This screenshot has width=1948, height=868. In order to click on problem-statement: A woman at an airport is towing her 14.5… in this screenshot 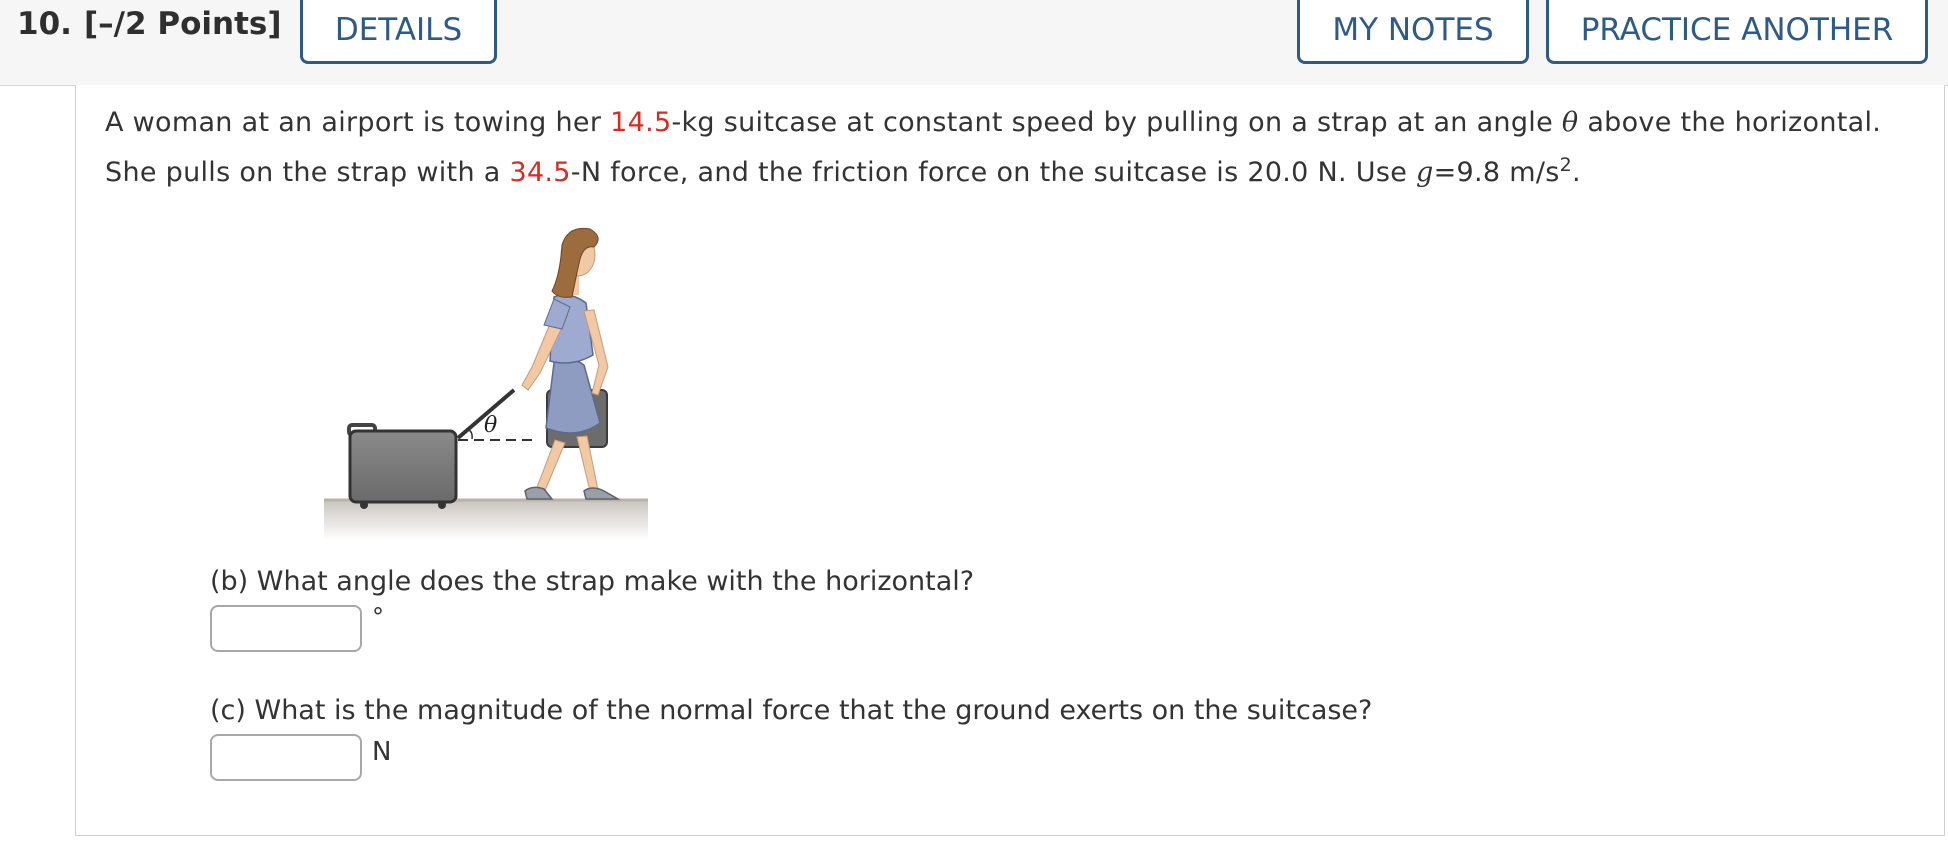, I will do `click(1005, 148)`.